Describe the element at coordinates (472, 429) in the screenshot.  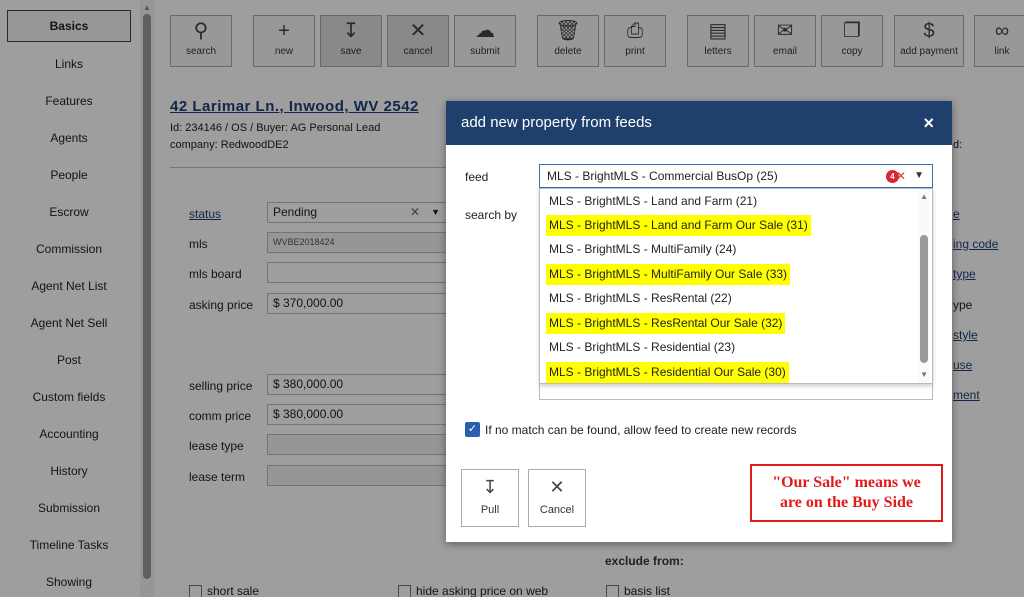
I see `allow-create-checkbox: ✓` at that location.